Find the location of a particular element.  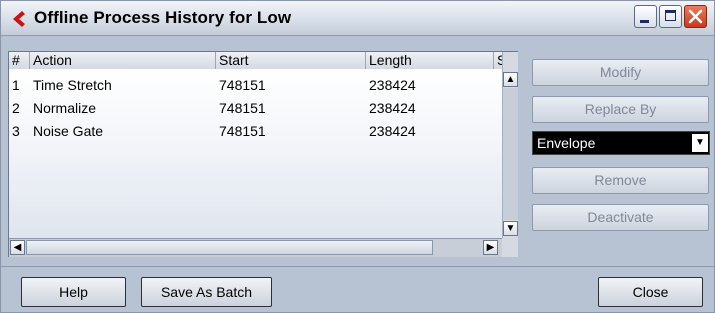

column-header-start: Start is located at coordinates (291, 60).